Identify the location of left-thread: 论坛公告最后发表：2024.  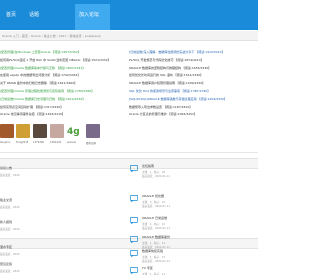
(20, 171).